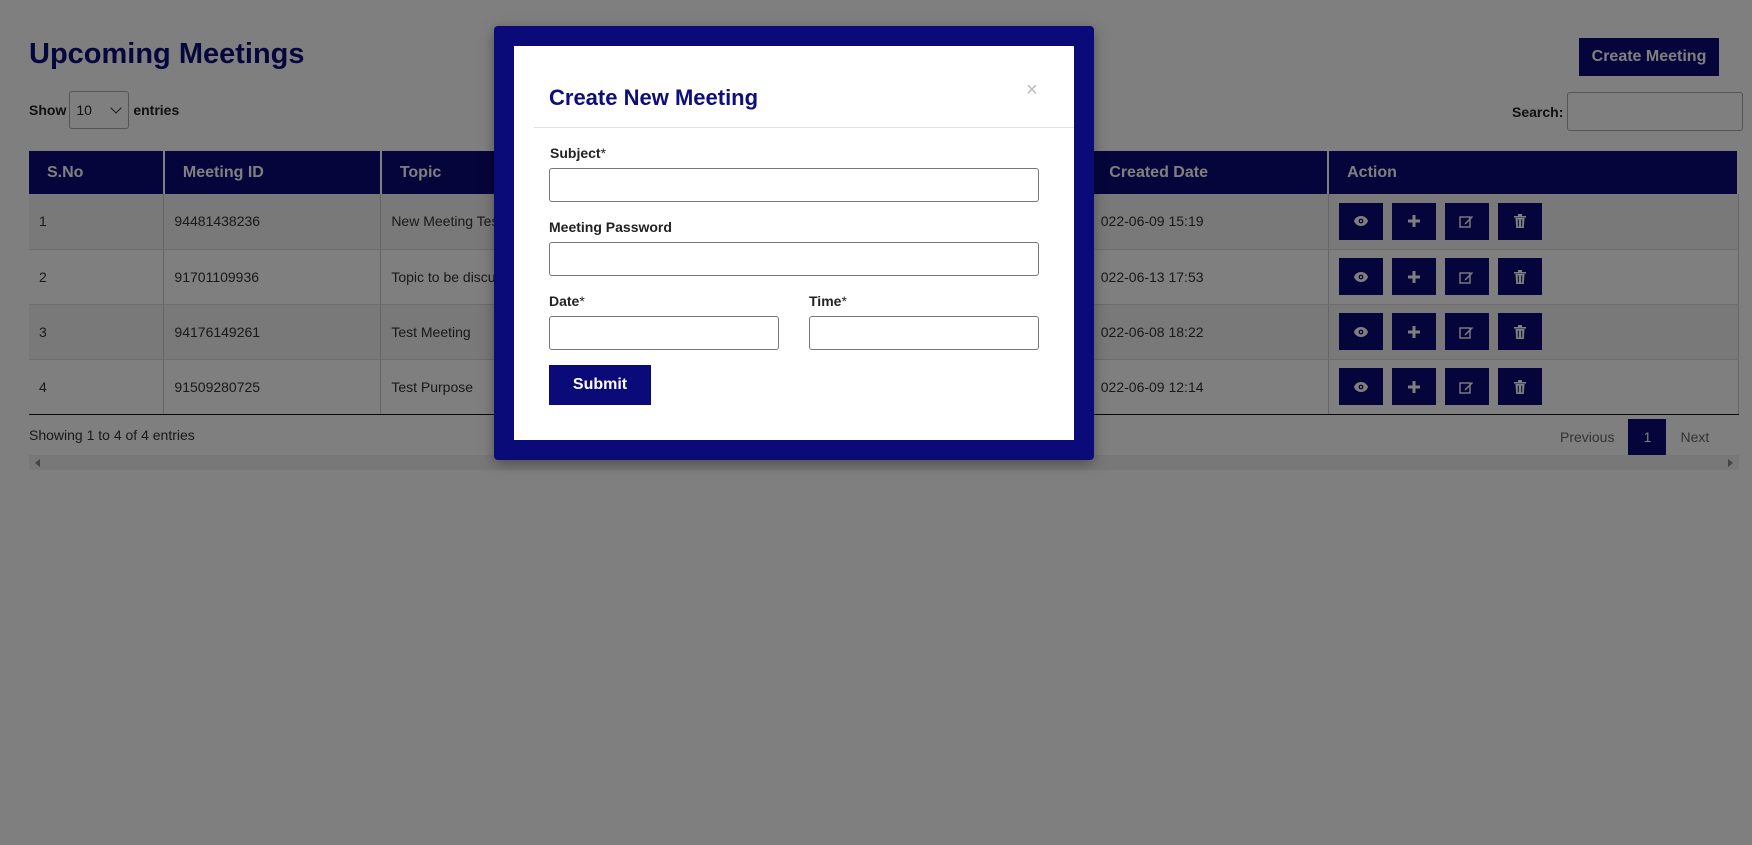 Image resolution: width=1752 pixels, height=845 pixels. I want to click on time-label-text: Time, so click(825, 301).